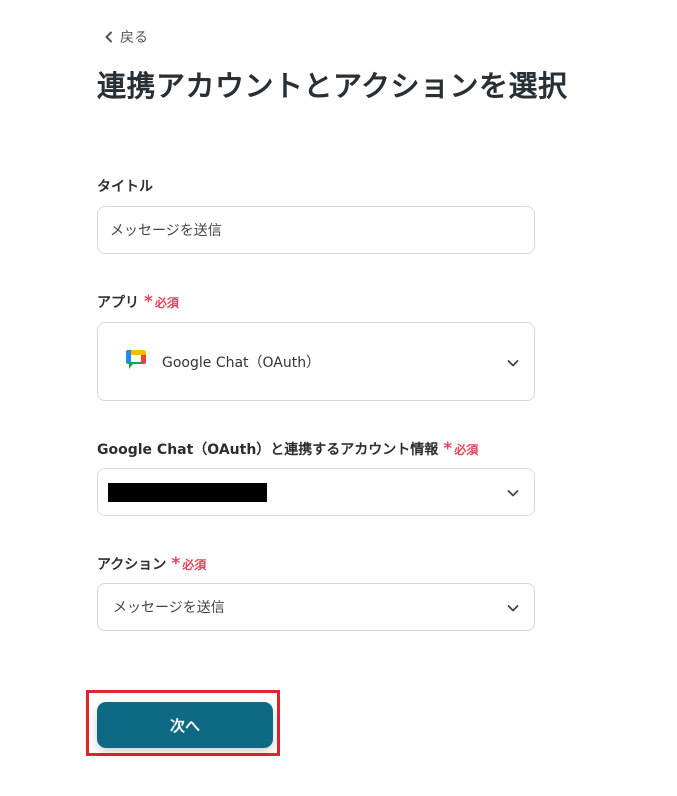 The height and width of the screenshot is (796, 677). What do you see at coordinates (316, 492) in the screenshot?
I see `account-select` at bounding box center [316, 492].